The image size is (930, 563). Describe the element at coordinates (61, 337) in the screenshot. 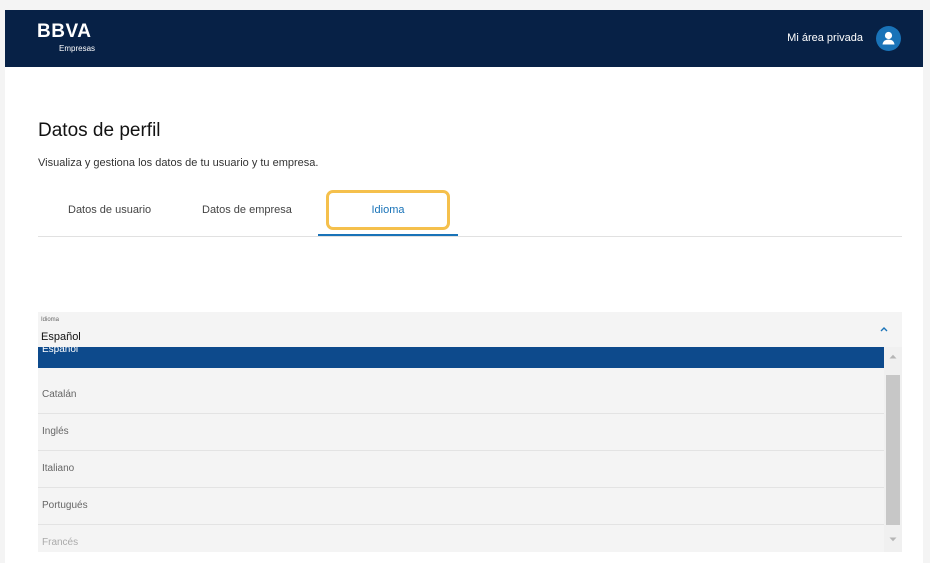

I see `language-select-value: Español` at that location.